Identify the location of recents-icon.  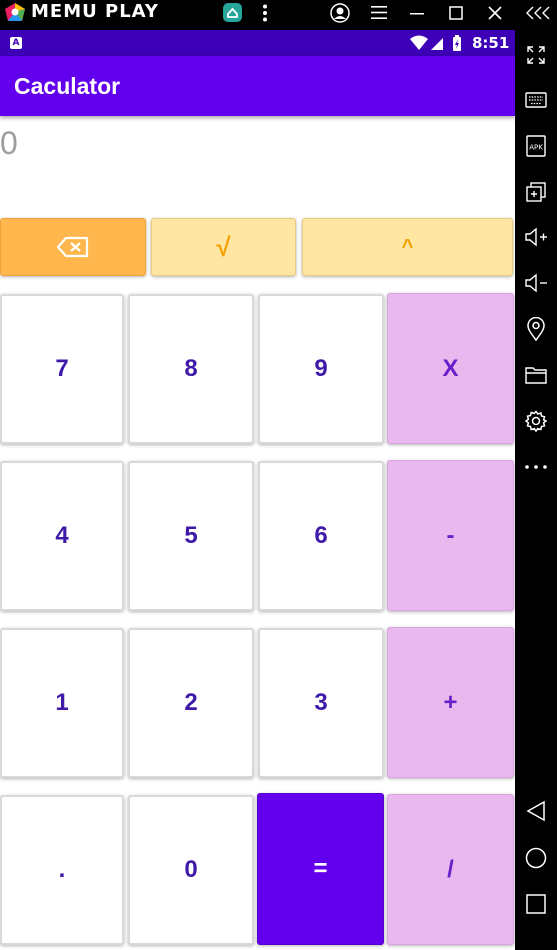
(536, 904).